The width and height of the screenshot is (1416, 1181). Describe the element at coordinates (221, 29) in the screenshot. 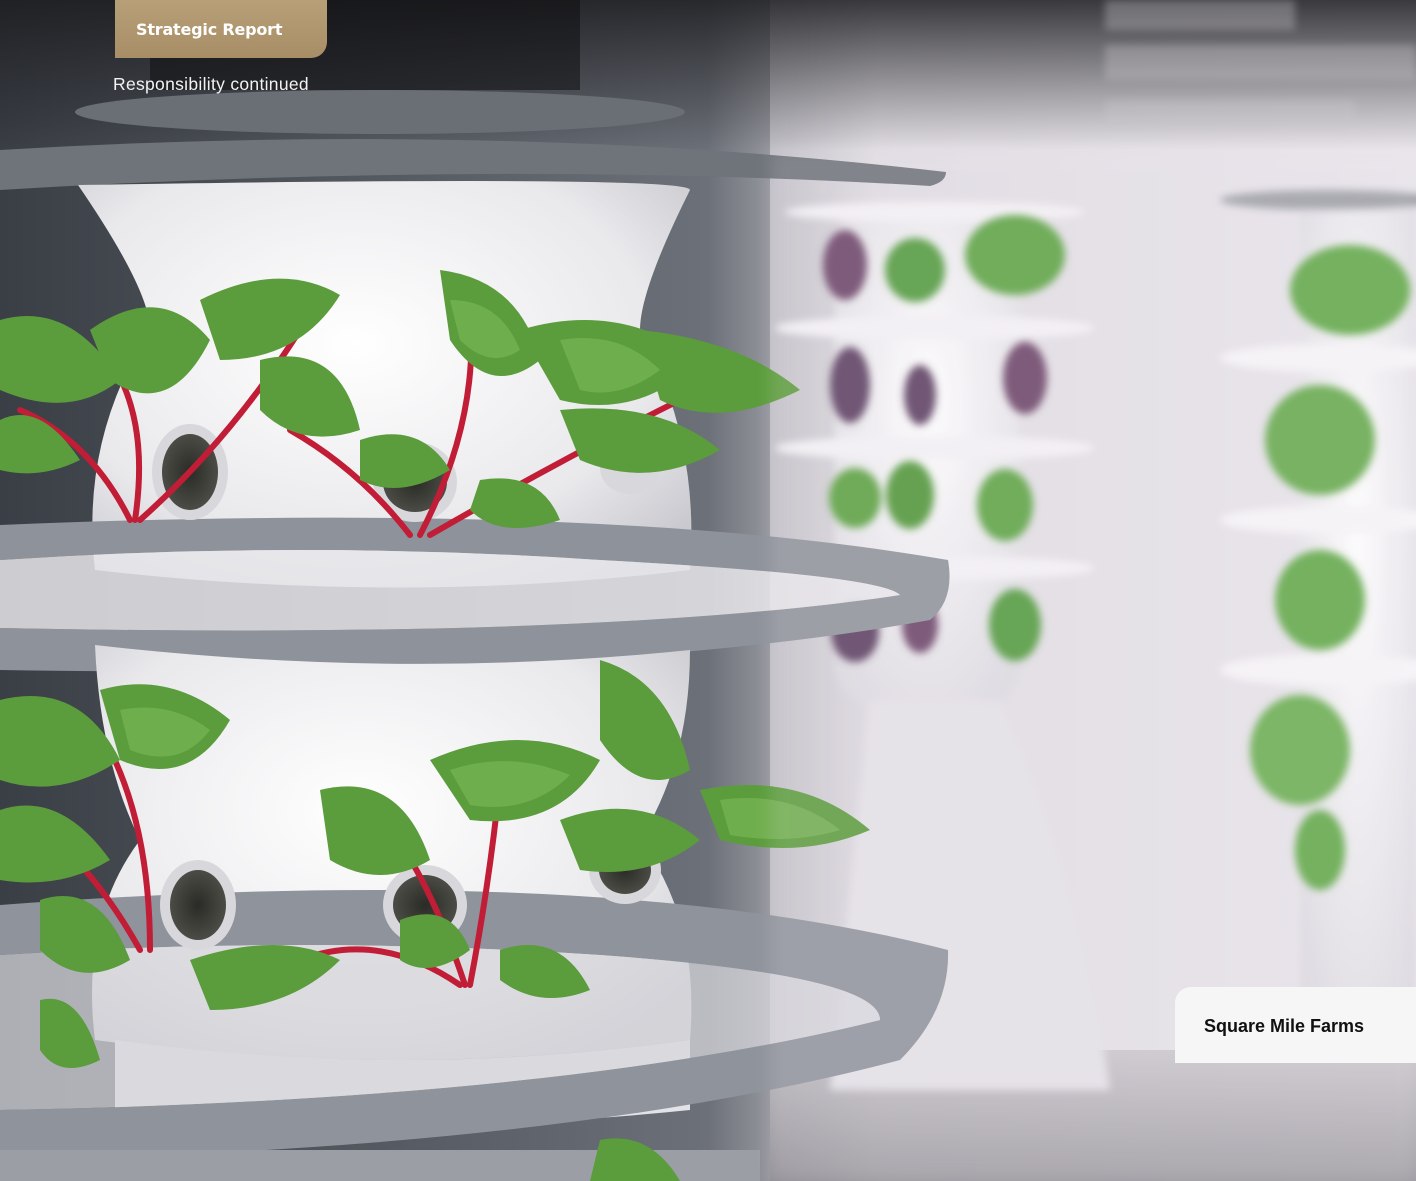

I see `section-label-tab: Strategic Report` at that location.